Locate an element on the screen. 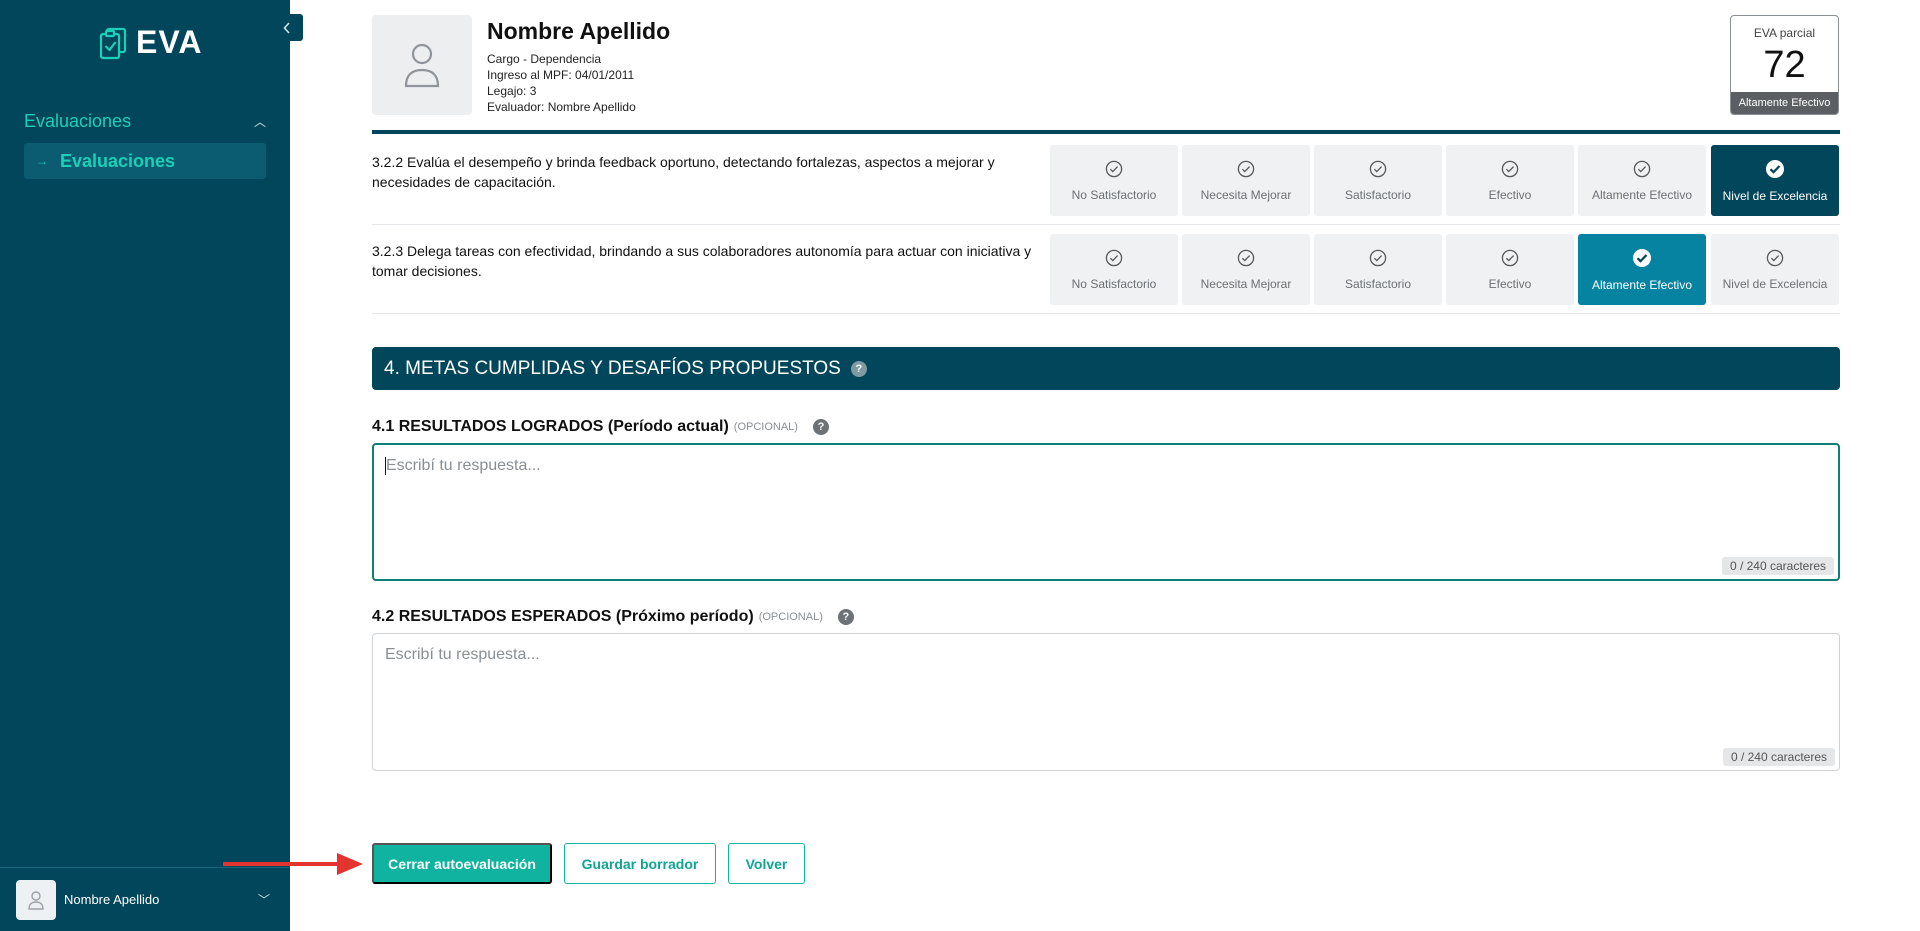 The height and width of the screenshot is (931, 1920). sidebar-group-label: Evaluaciones is located at coordinates (78, 120).